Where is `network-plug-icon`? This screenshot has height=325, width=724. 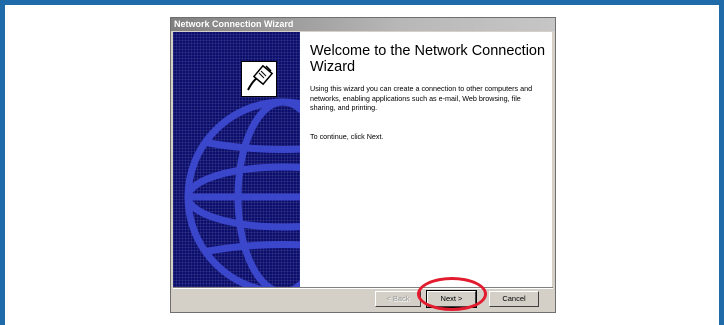 network-plug-icon is located at coordinates (259, 79).